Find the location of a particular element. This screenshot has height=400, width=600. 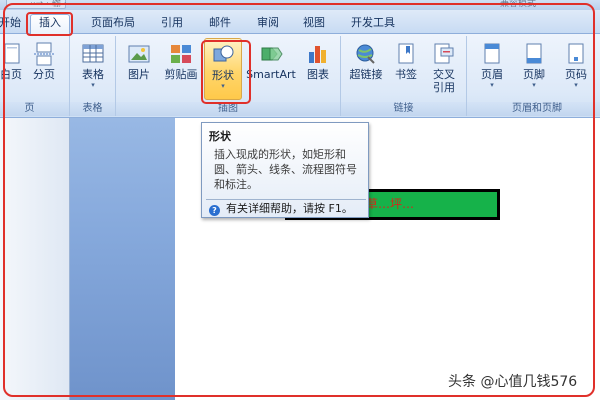

group-pages: 白页 分页 页 is located at coordinates (35, 76).